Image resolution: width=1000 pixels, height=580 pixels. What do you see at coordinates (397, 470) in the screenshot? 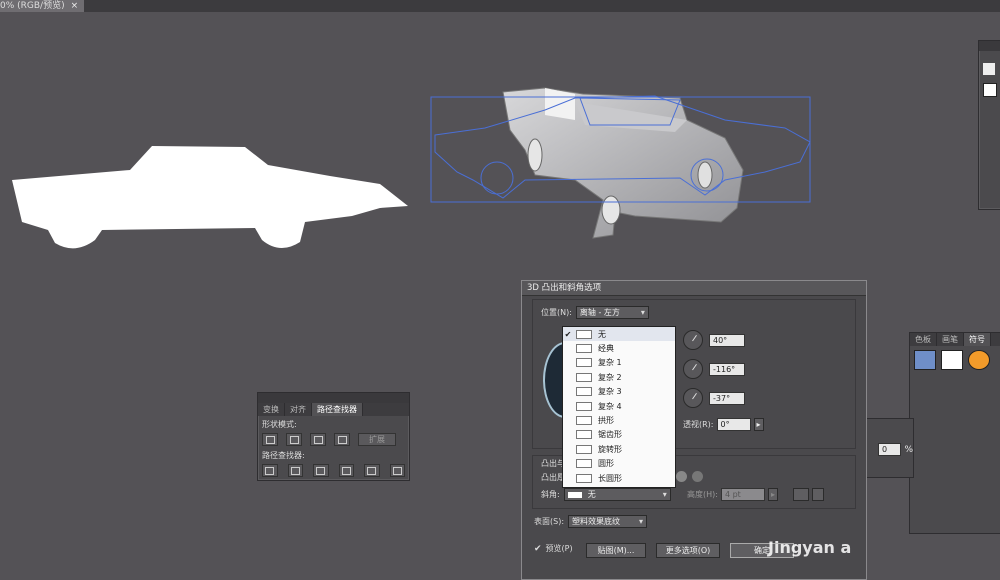
I see `minus-back-button` at bounding box center [397, 470].